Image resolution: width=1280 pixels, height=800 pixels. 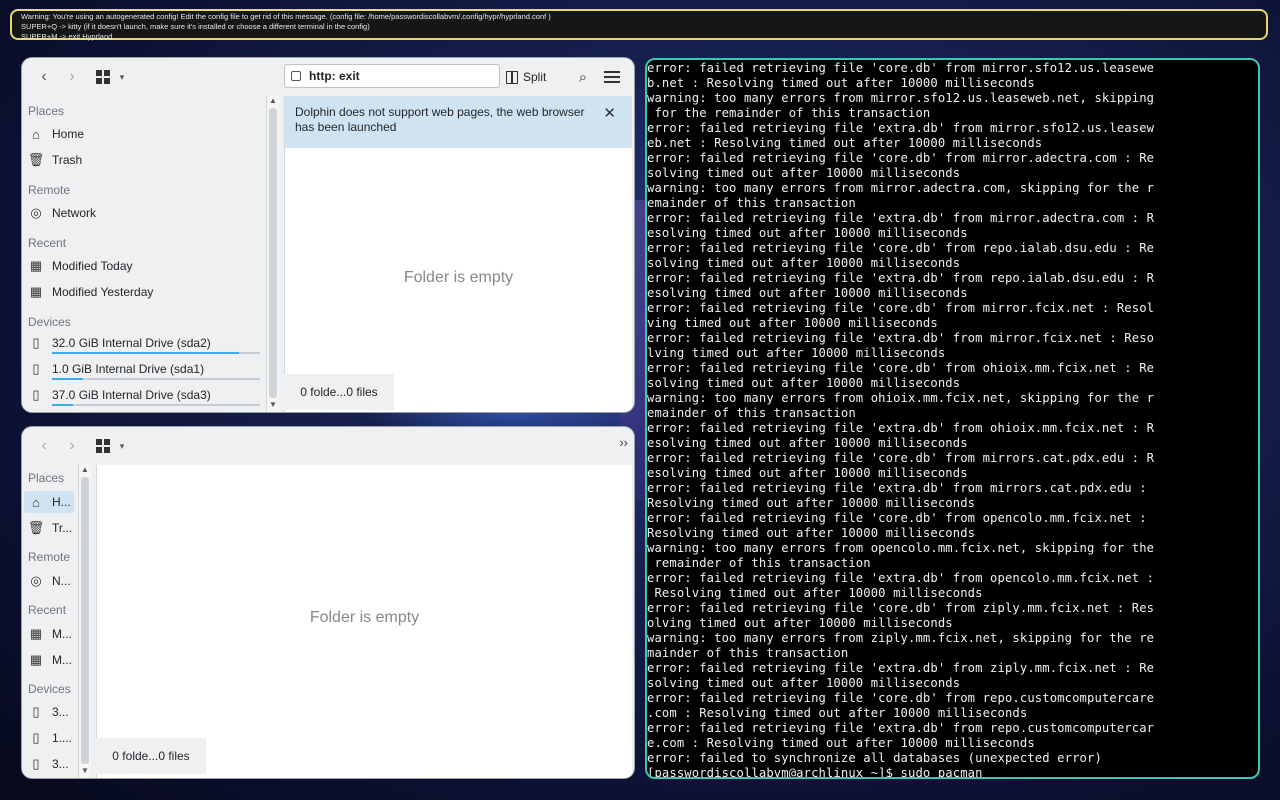 What do you see at coordinates (145, 134) in the screenshot?
I see `places-item-home: ⌂ Home` at bounding box center [145, 134].